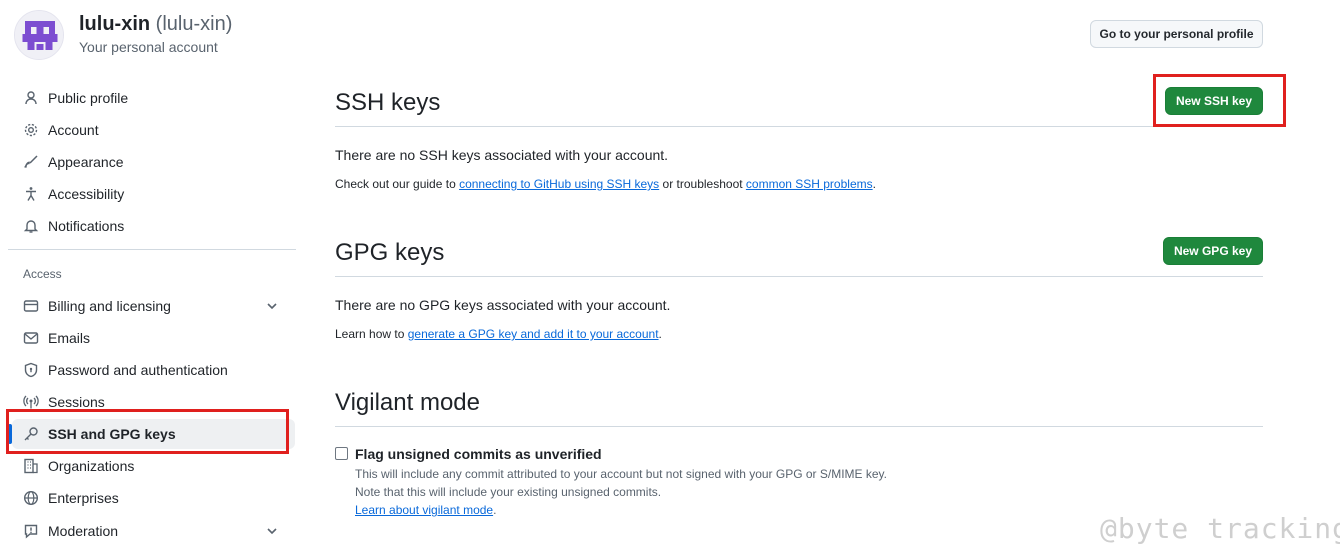 The image size is (1340, 546). I want to click on sidebar-item-organizations: Organizations, so click(153, 466).